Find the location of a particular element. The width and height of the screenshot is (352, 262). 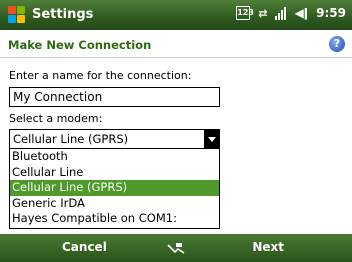

help-icon: ? is located at coordinates (337, 44).